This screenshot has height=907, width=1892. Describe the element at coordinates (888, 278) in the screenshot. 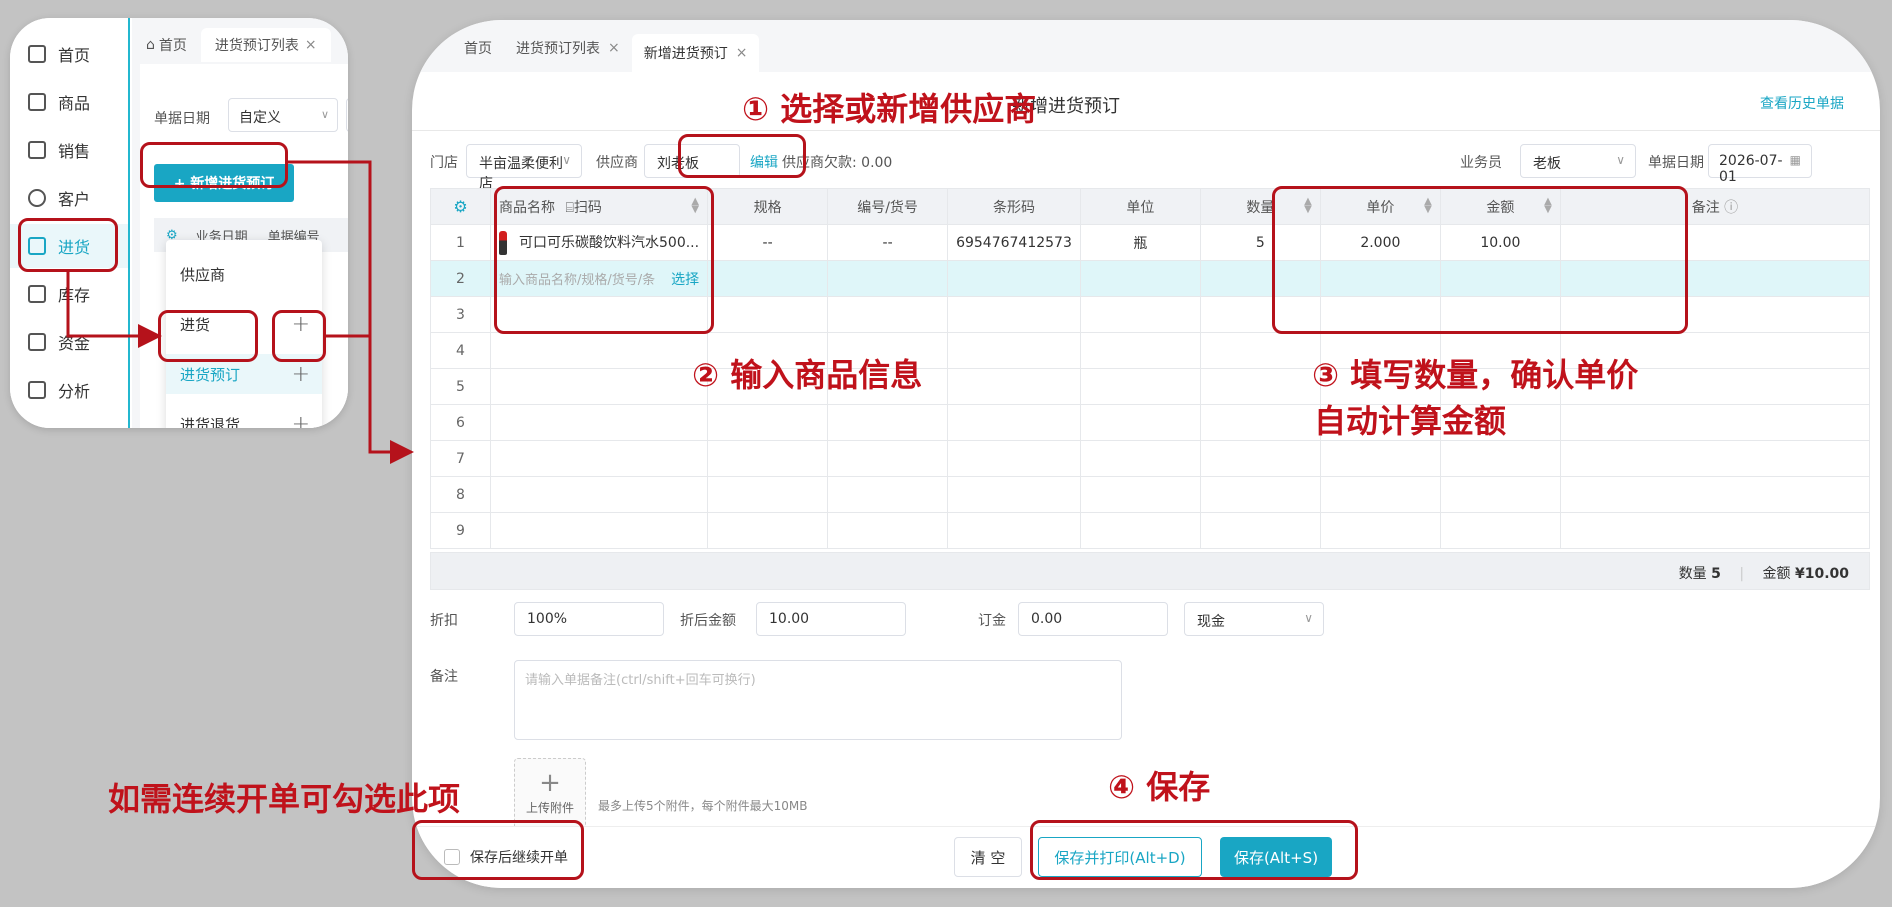

I see `code-cell` at that location.